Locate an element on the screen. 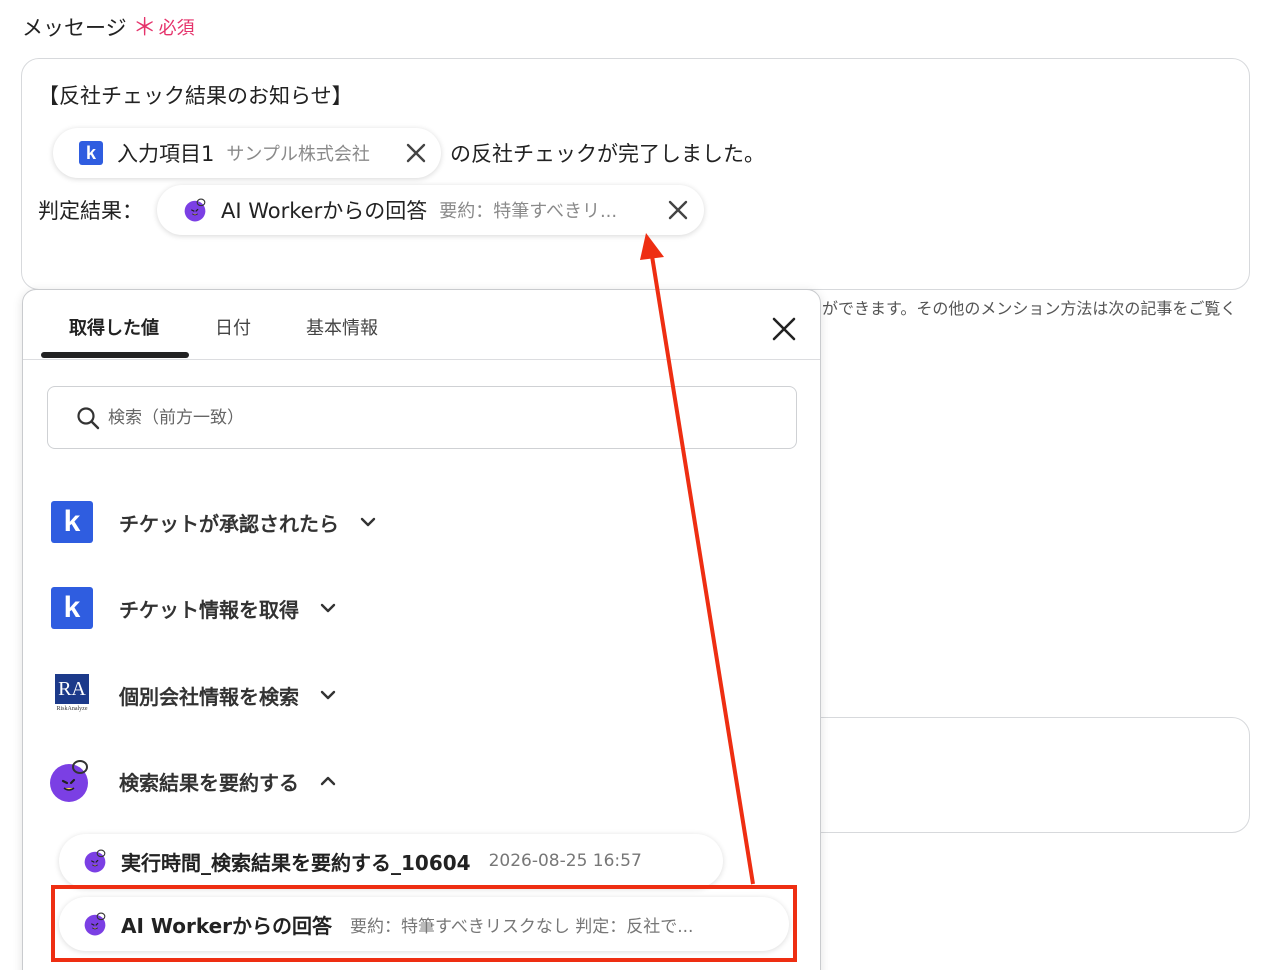 The image size is (1284, 970). mention-chip-input-item: k 入力項目1 サンプル株式会社 is located at coordinates (247, 153).